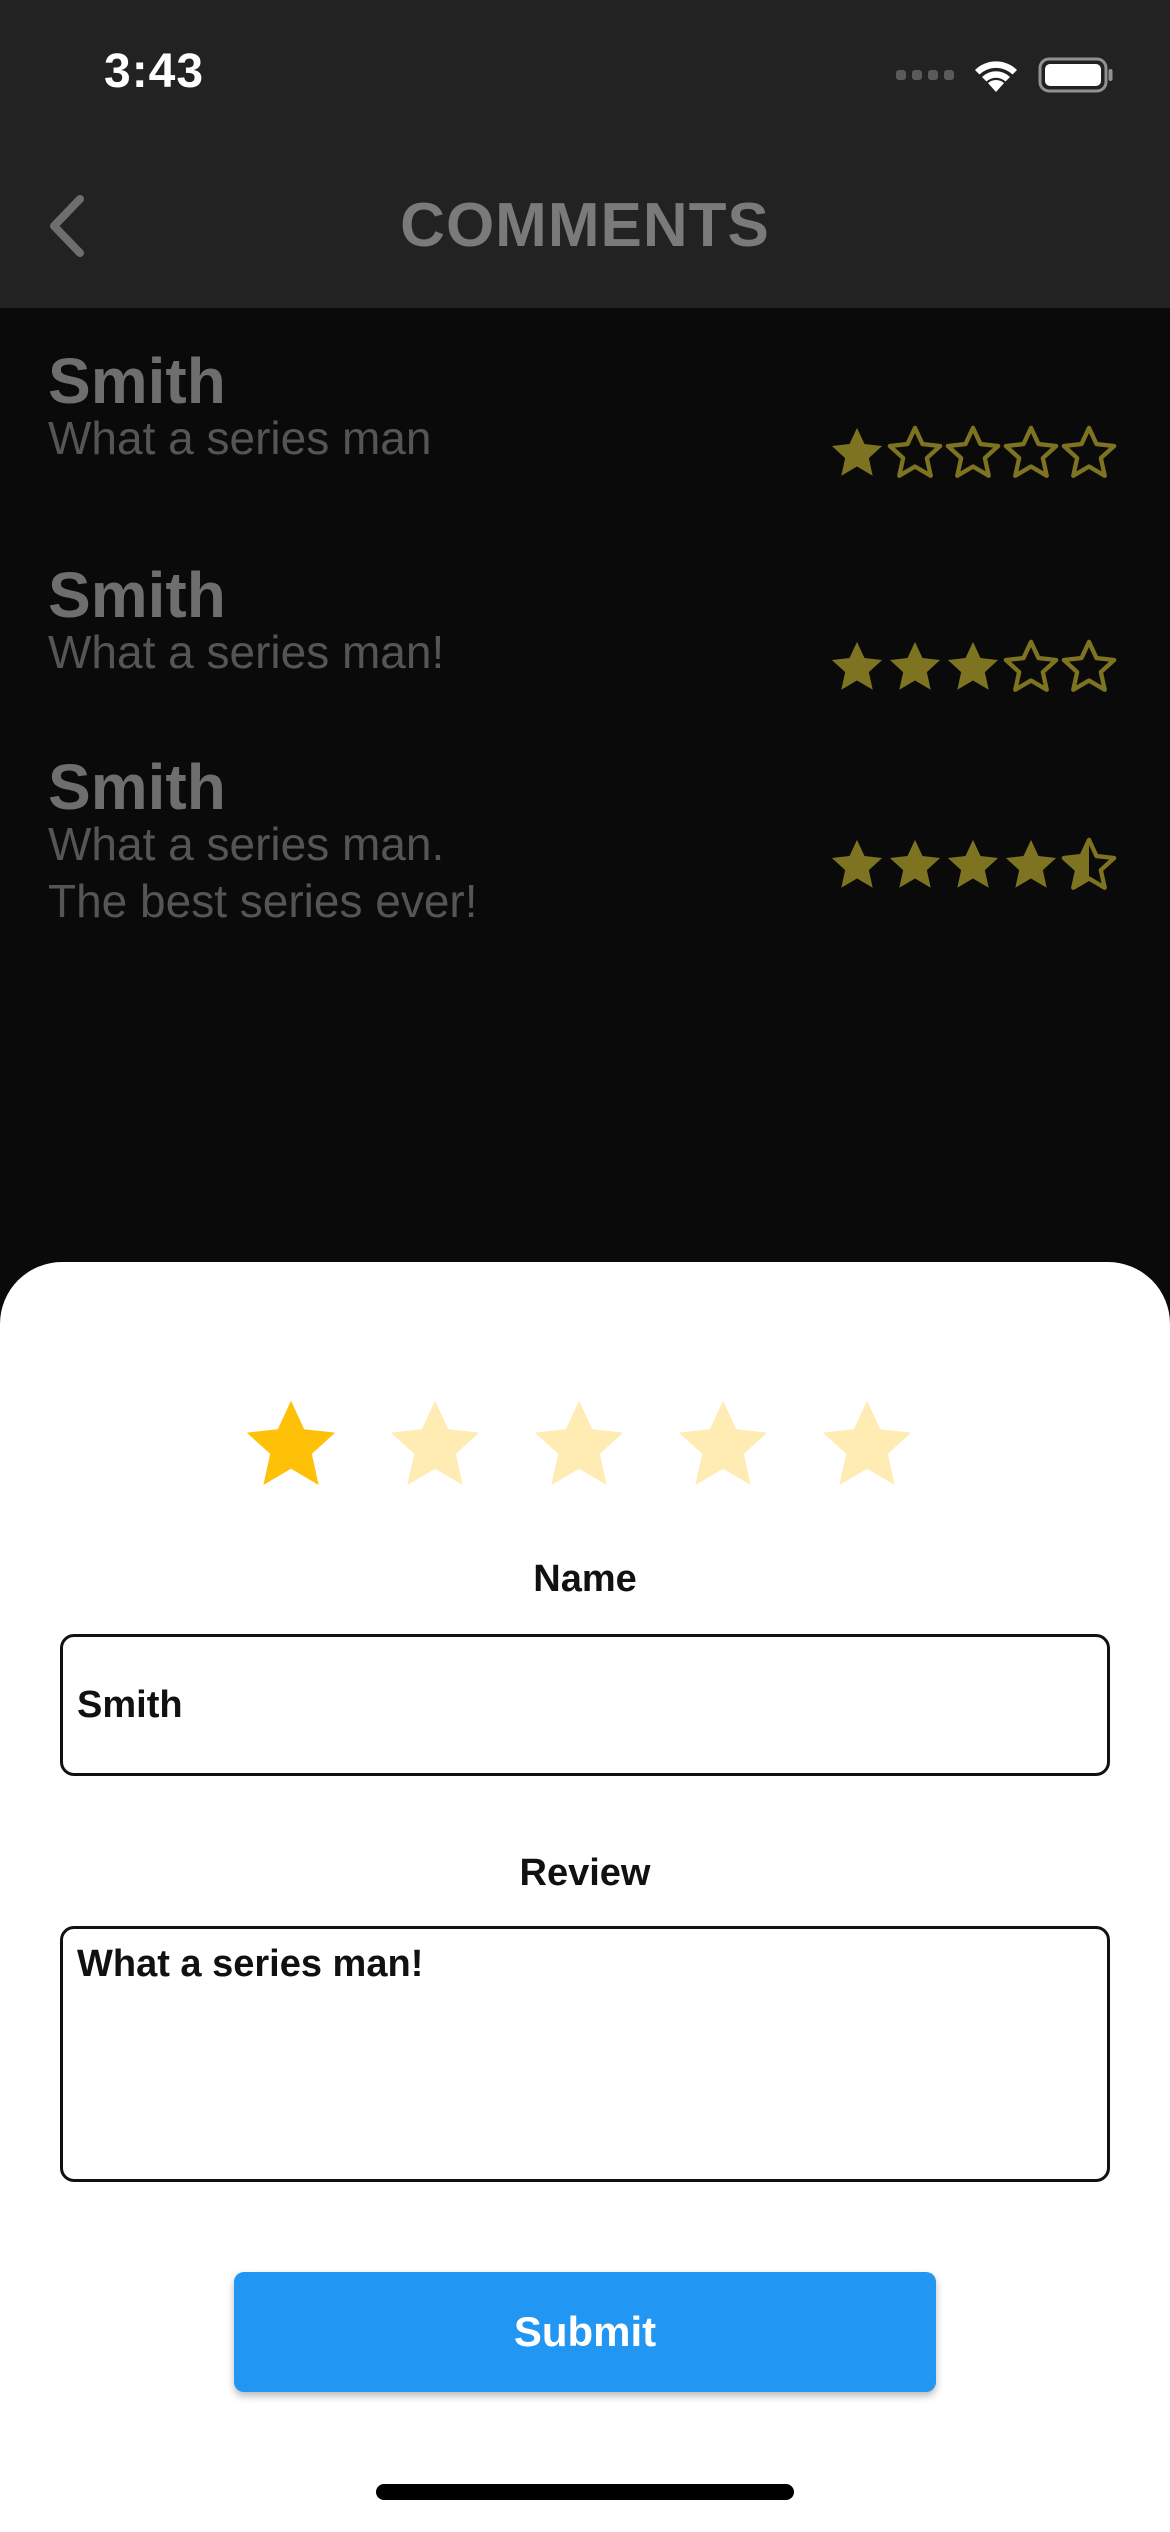  What do you see at coordinates (585, 2332) in the screenshot?
I see `submit-button: Submit` at bounding box center [585, 2332].